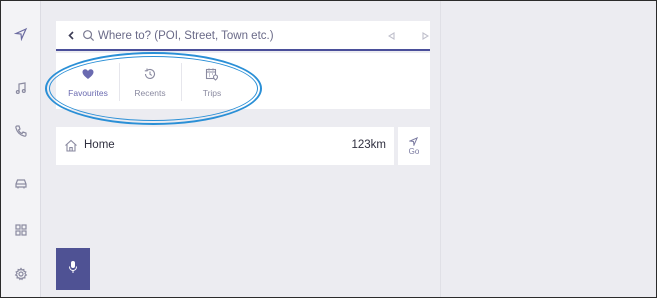 The width and height of the screenshot is (657, 298). What do you see at coordinates (88, 93) in the screenshot?
I see `tab-favourites-label: Favourites` at bounding box center [88, 93].